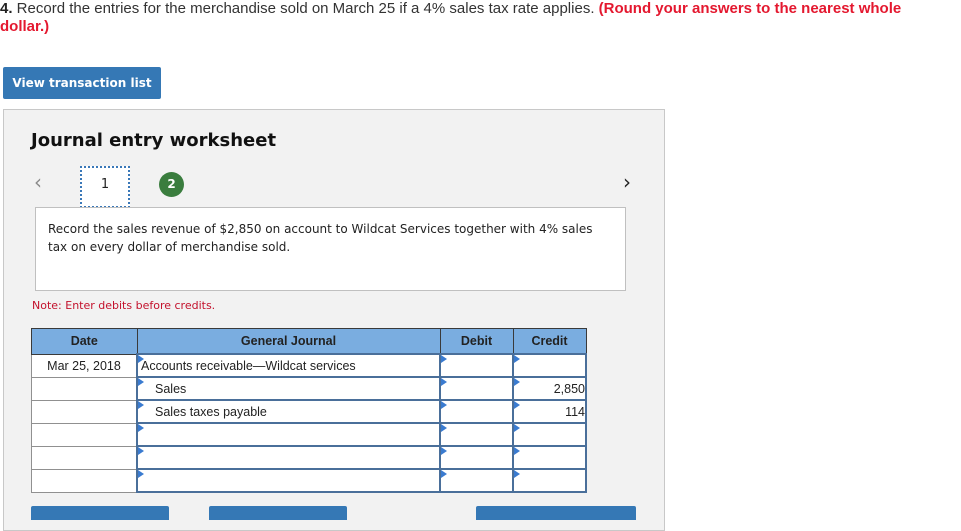  What do you see at coordinates (171, 184) in the screenshot?
I see `step-2-tab: 2` at bounding box center [171, 184].